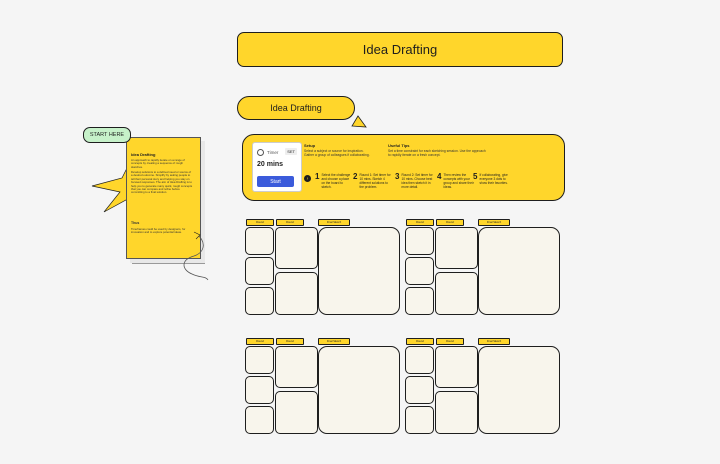  What do you see at coordinates (291, 151) in the screenshot?
I see `timer-set-button: SET` at bounding box center [291, 151].